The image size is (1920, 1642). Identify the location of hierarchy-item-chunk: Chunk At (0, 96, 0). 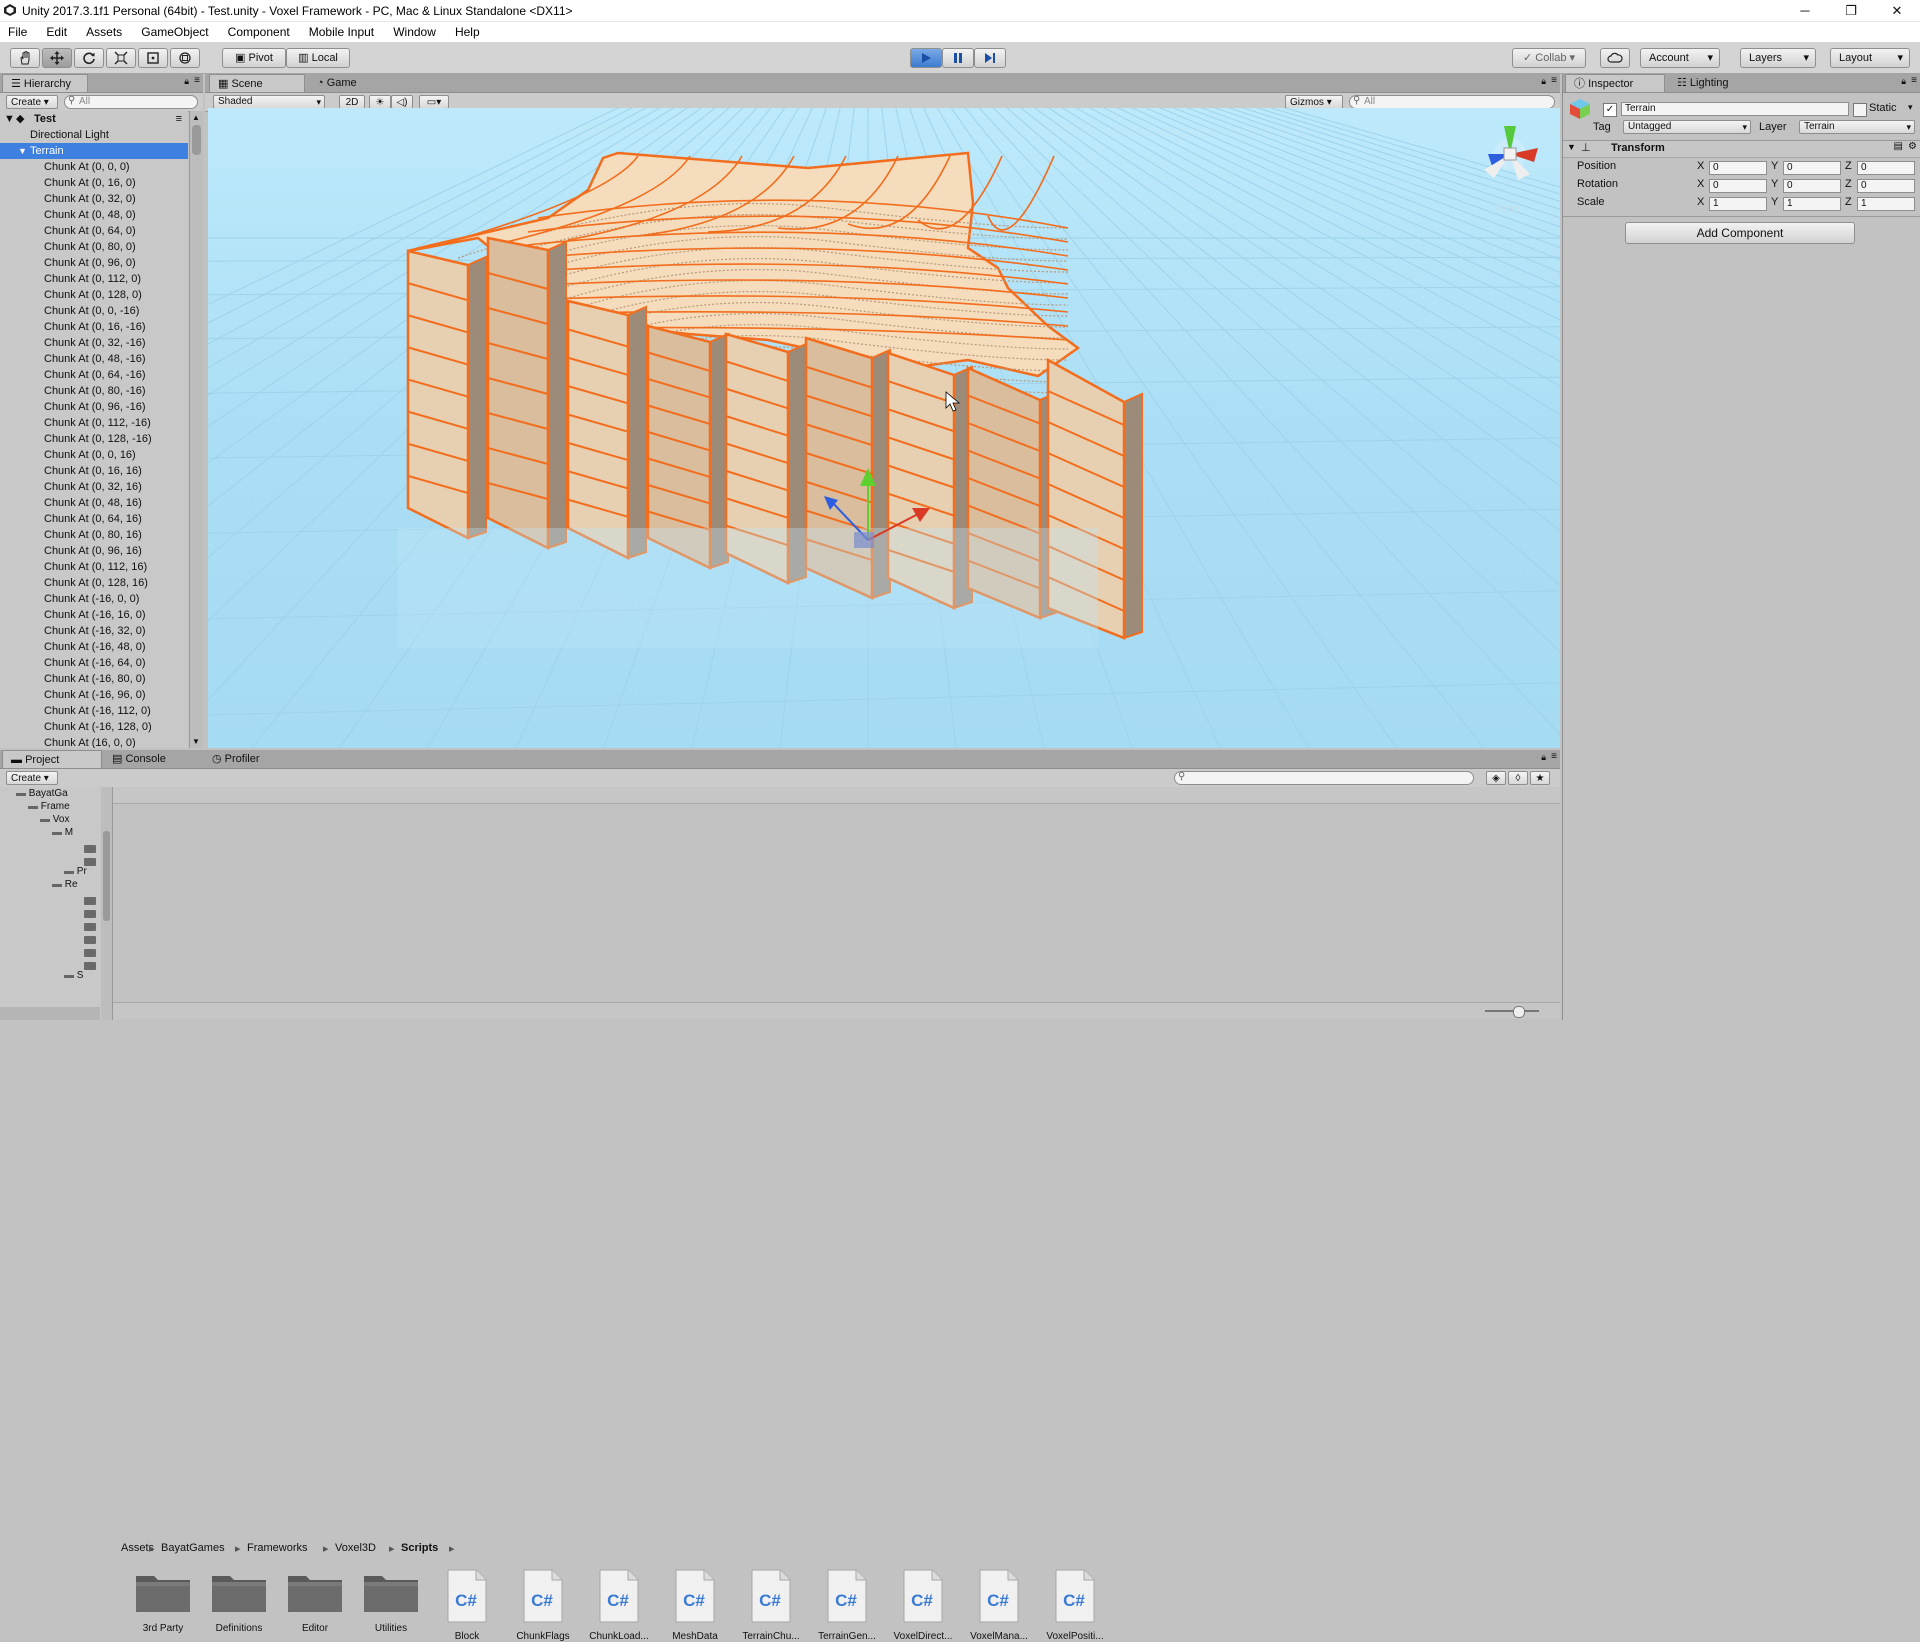
(94, 263).